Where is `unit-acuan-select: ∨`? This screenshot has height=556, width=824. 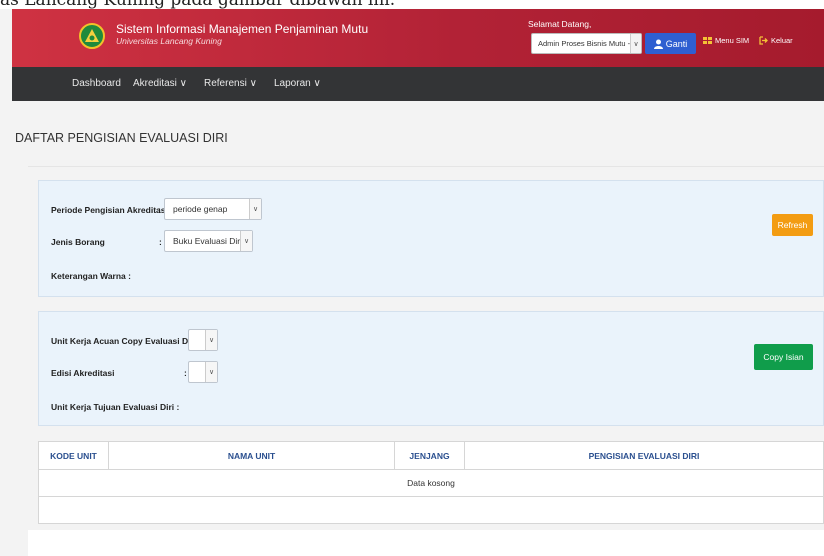 unit-acuan-select: ∨ is located at coordinates (203, 340).